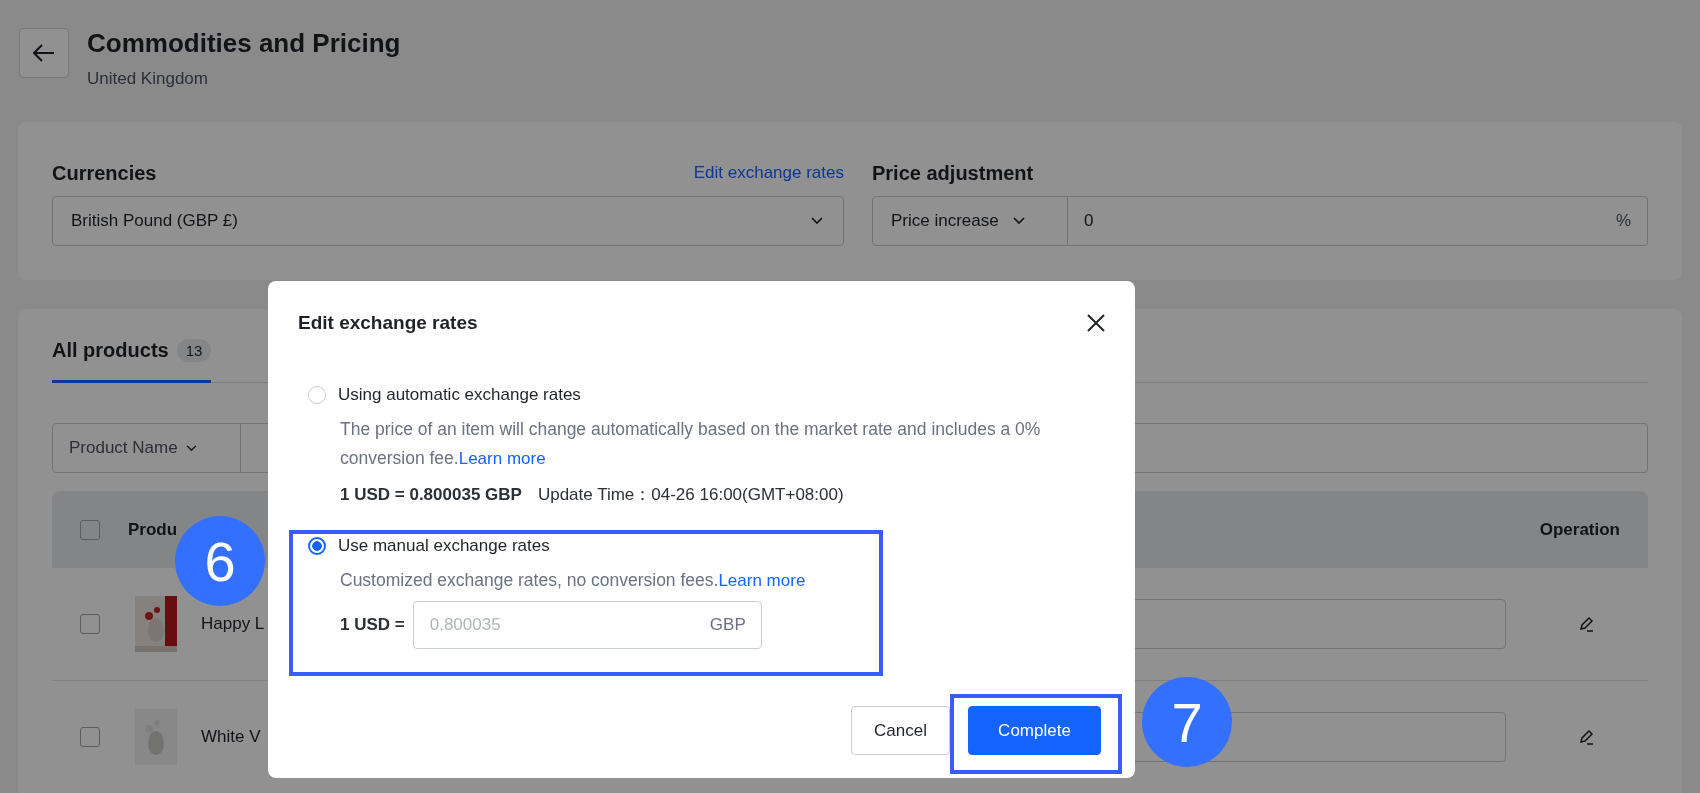 This screenshot has width=1700, height=793. I want to click on page-subtitle: United Kingdom, so click(148, 79).